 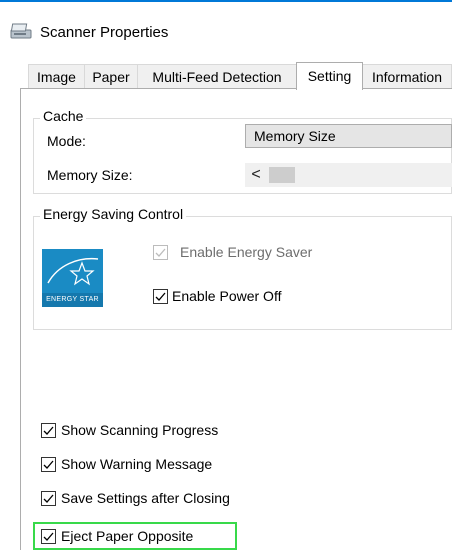 I want to click on tab-setting: Setting, so click(x=329, y=76).